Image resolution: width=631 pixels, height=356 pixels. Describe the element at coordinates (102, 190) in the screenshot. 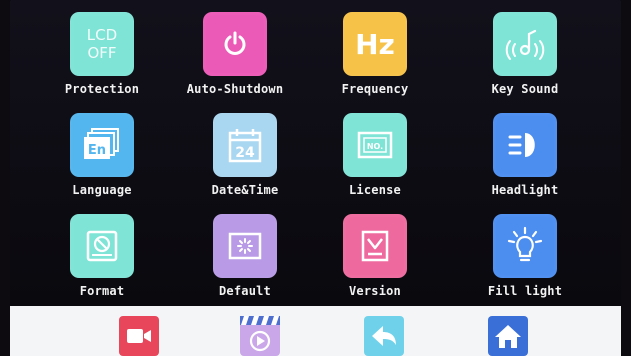

I see `setting-label: Language` at that location.